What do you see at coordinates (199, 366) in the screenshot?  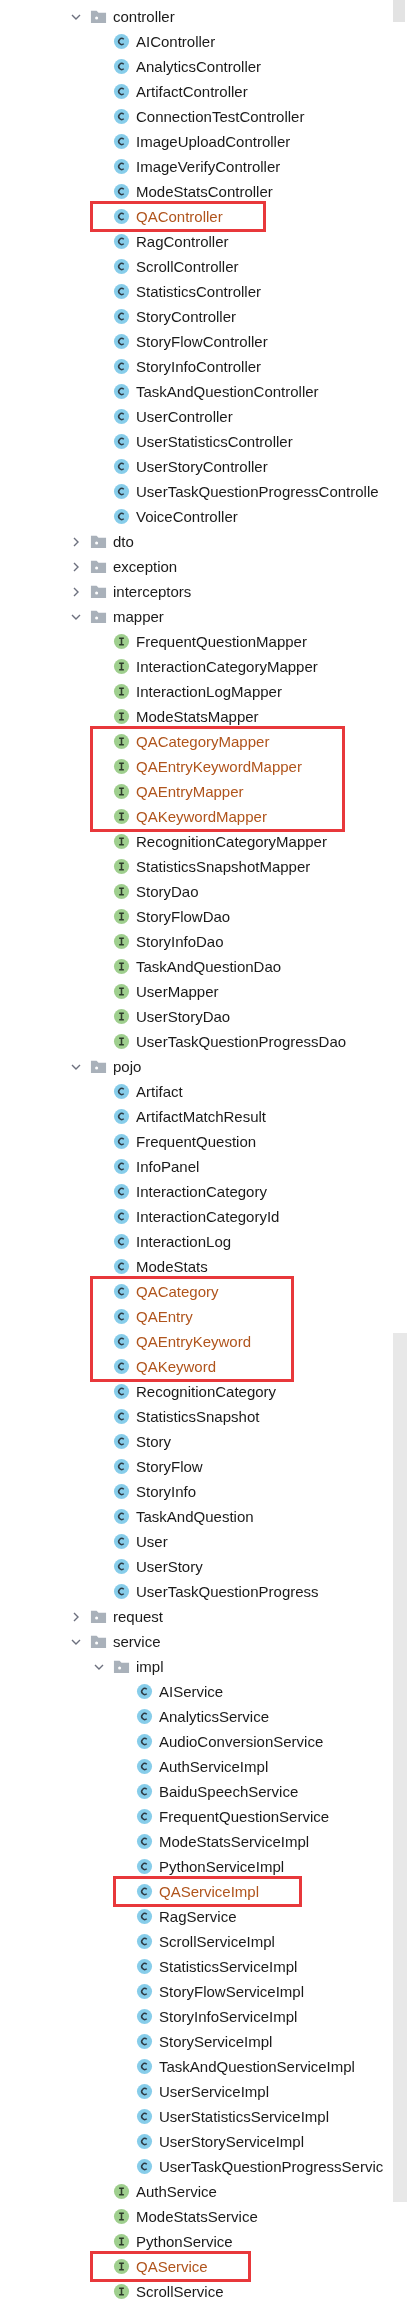 I see `tree-item: StoryInfoController` at bounding box center [199, 366].